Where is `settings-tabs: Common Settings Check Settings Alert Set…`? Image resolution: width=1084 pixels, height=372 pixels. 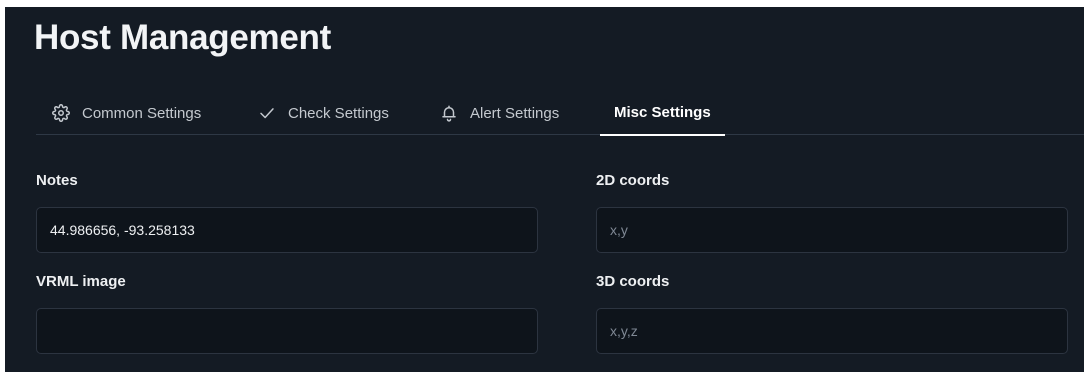
settings-tabs: Common Settings Check Settings Alert Set… is located at coordinates (560, 113).